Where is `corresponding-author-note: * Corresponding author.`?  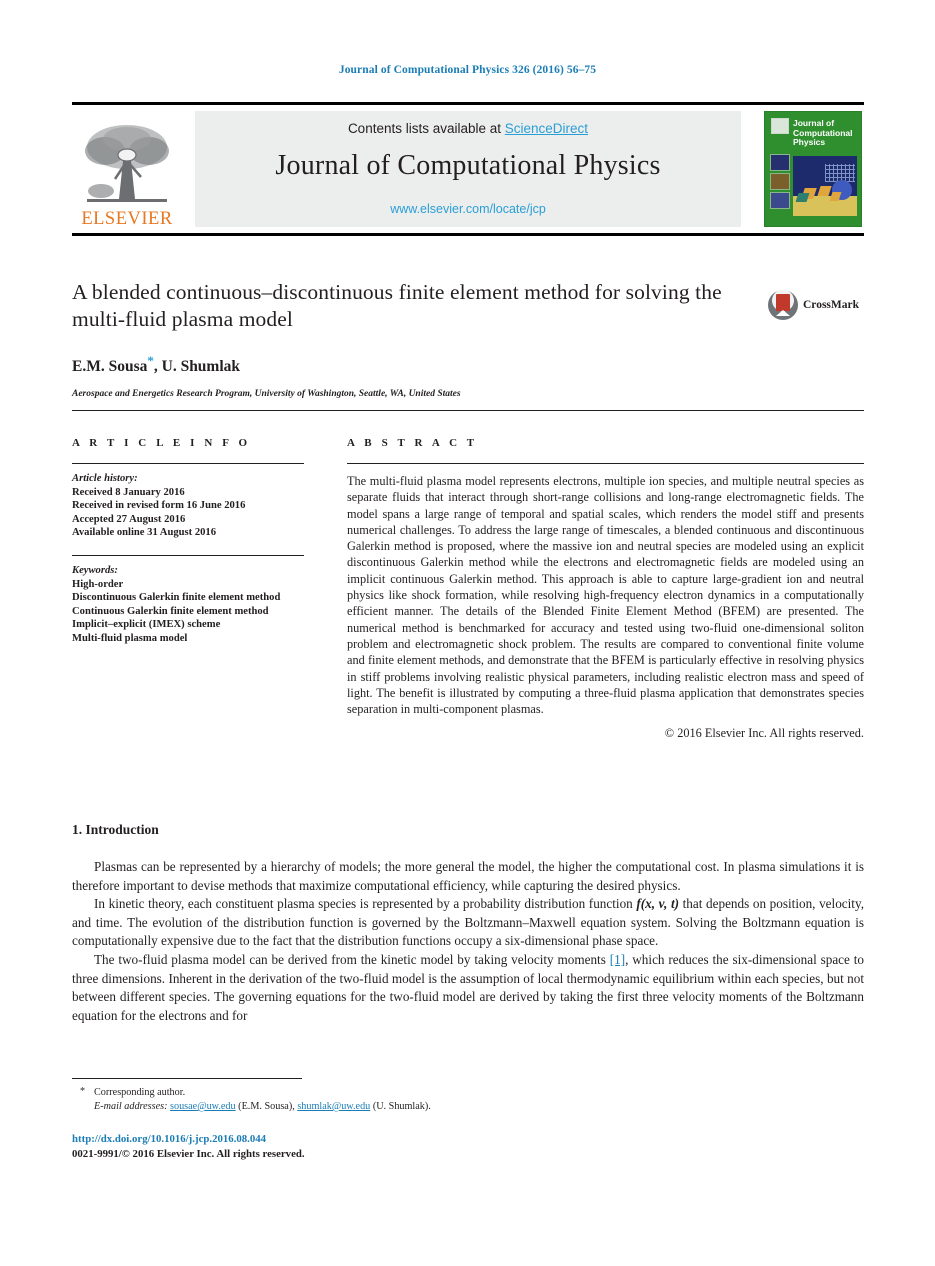
corresponding-author-note: * Corresponding author. is located at coordinates (352, 1093).